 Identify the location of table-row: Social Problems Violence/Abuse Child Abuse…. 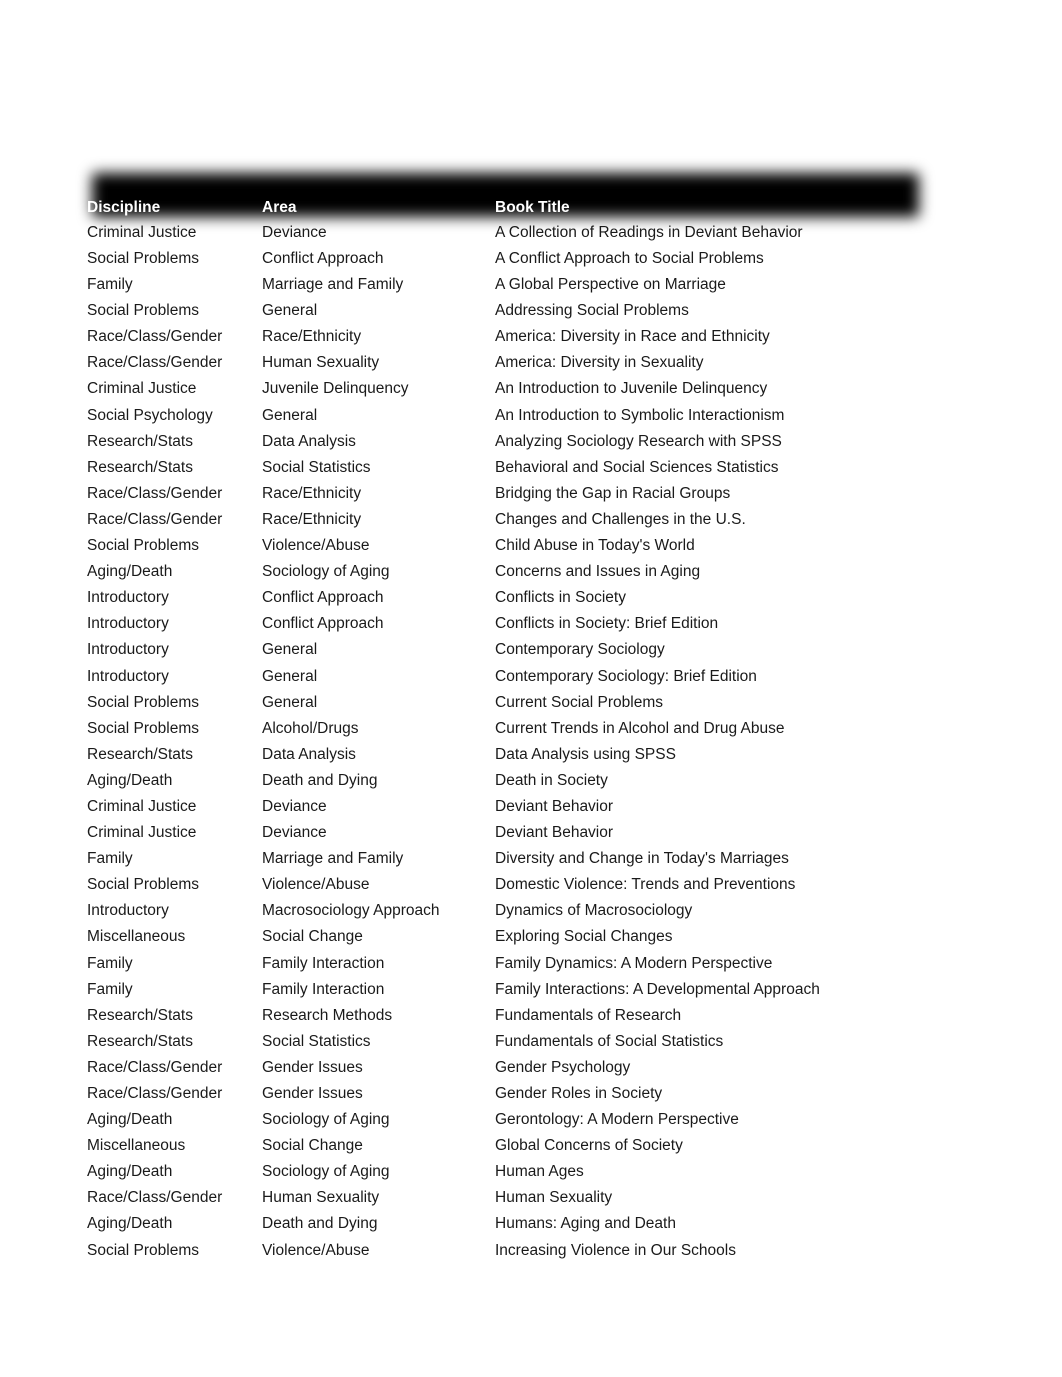
(517, 546).